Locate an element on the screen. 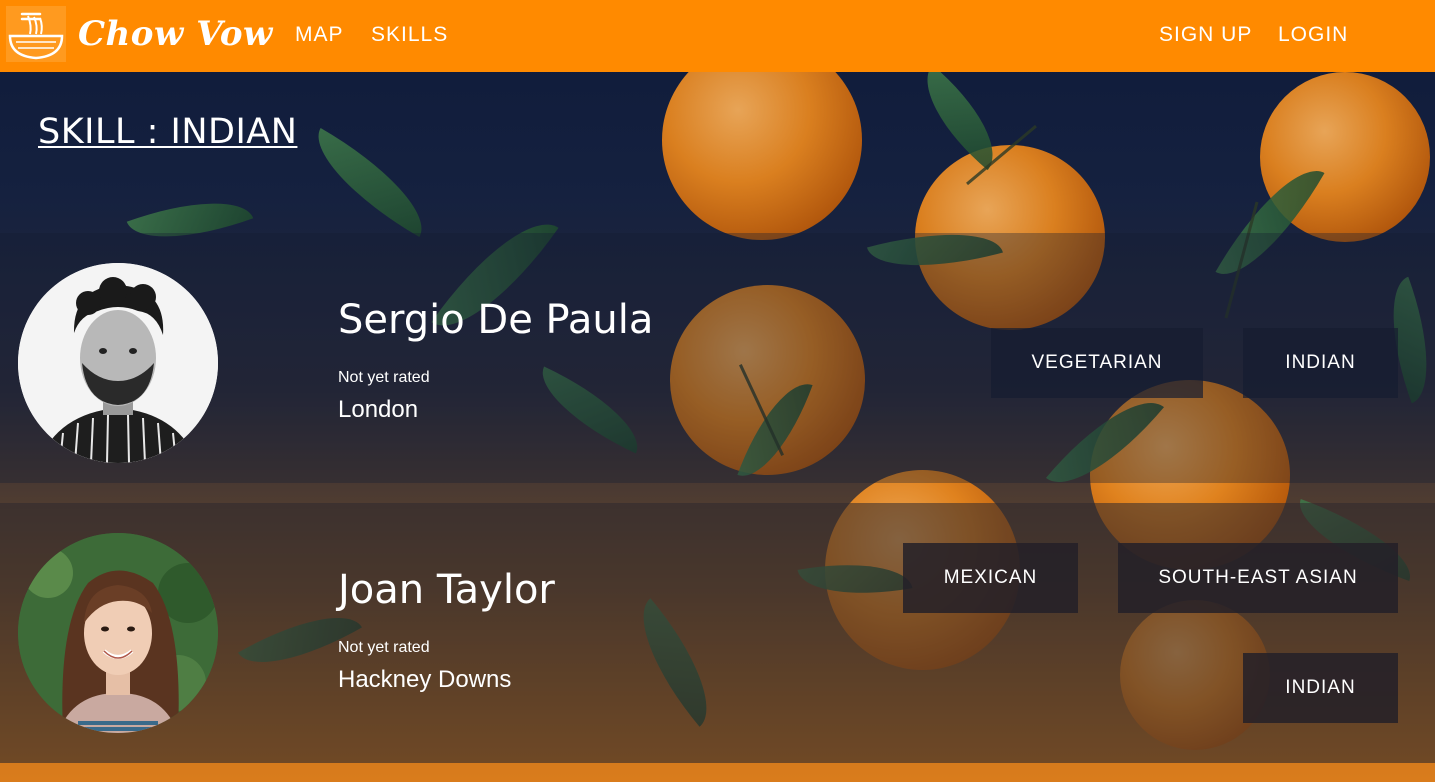  nav-skills: SKILLS is located at coordinates (409, 35).